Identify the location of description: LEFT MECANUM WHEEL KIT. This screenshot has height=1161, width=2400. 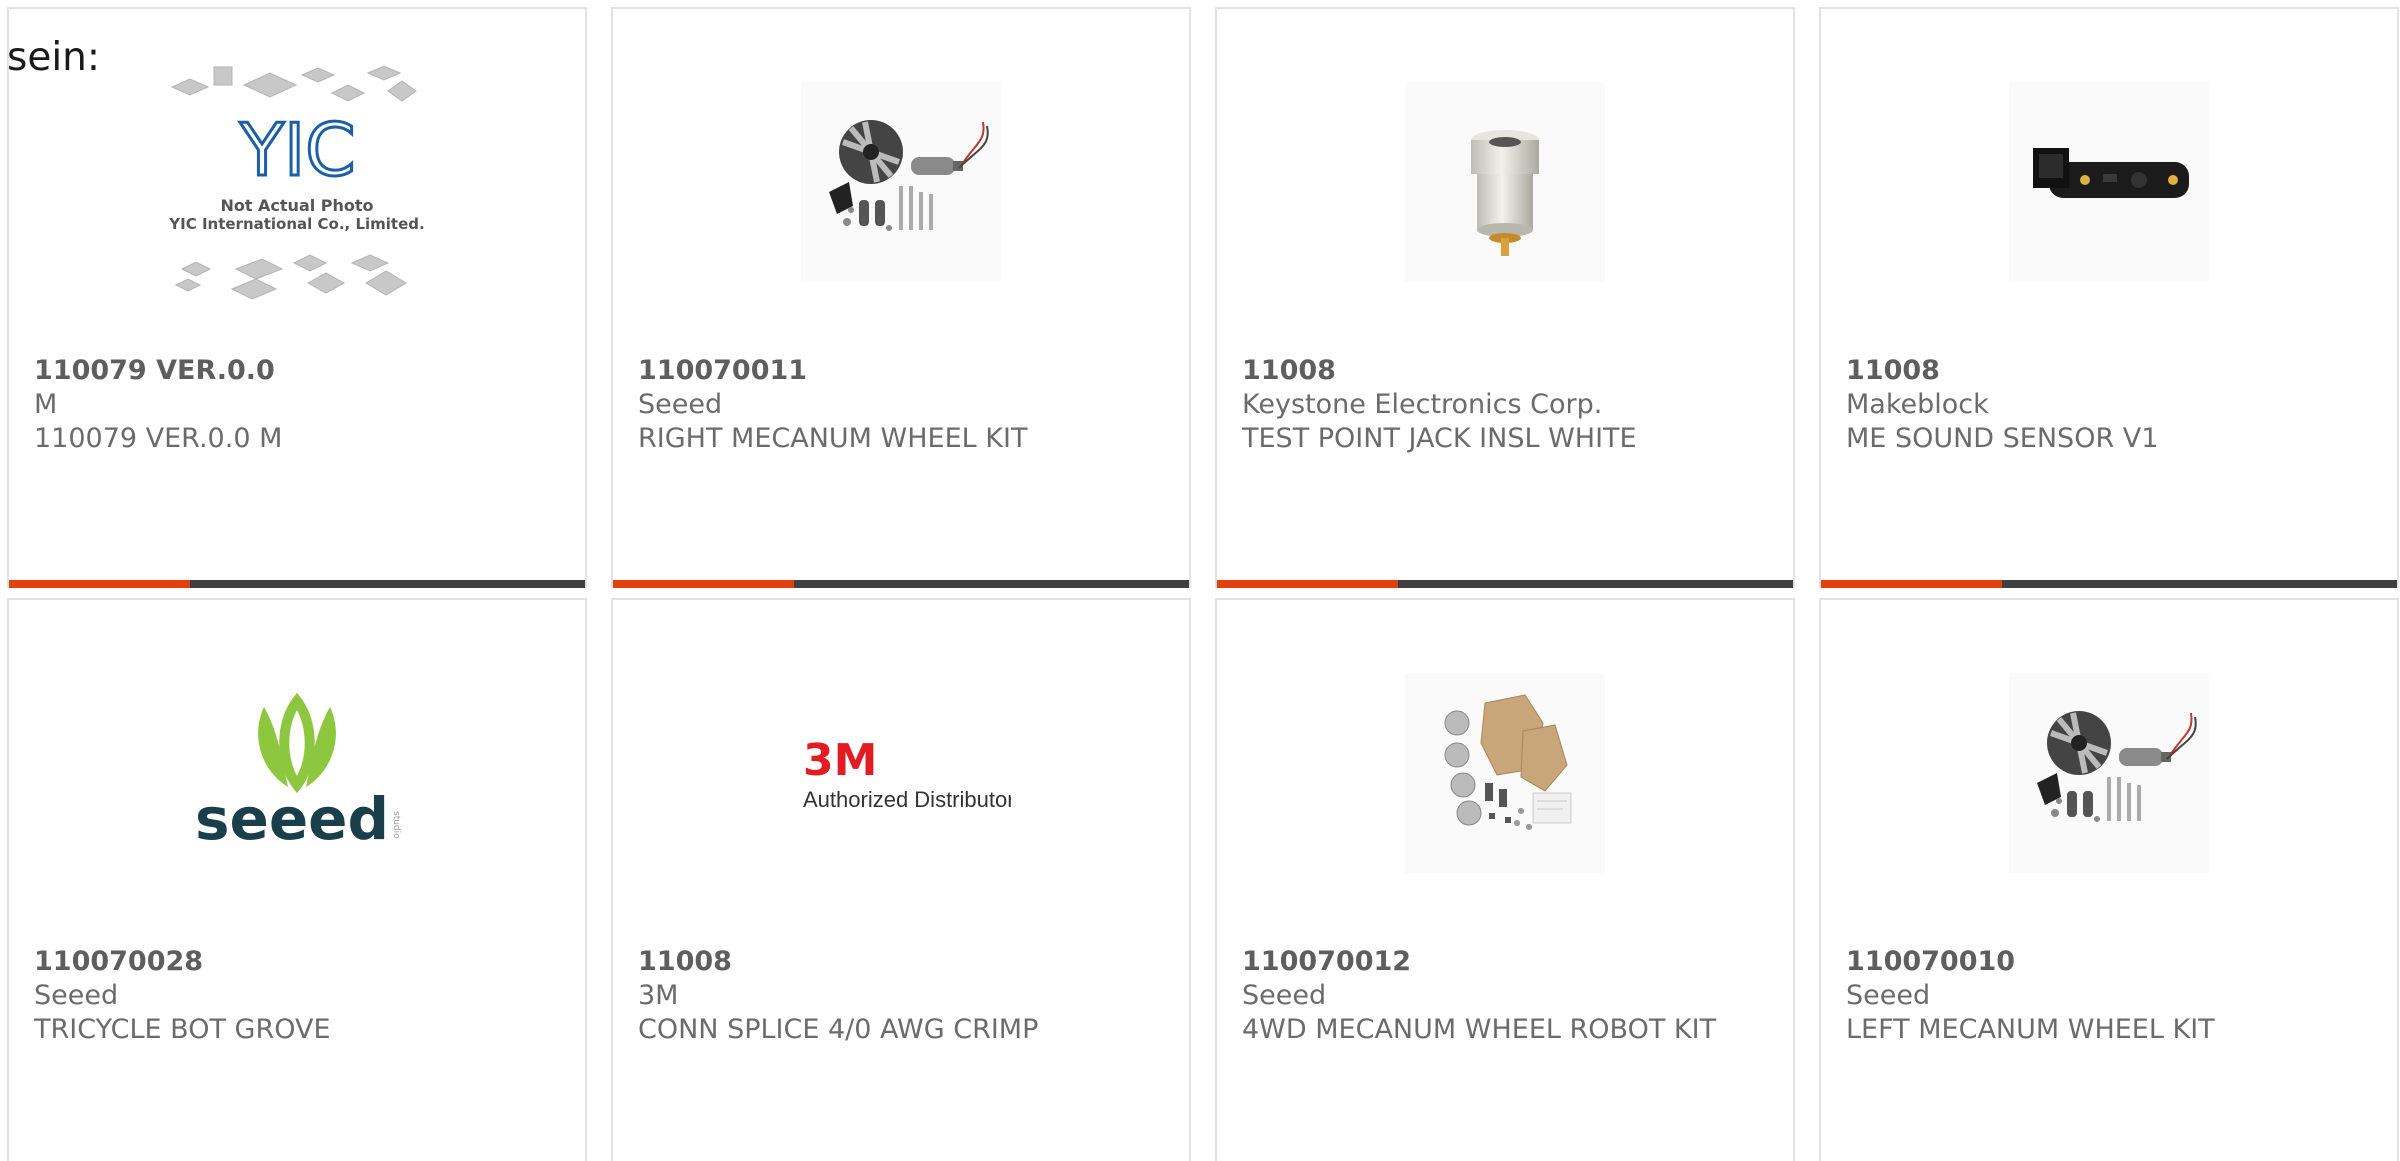
(2030, 1029).